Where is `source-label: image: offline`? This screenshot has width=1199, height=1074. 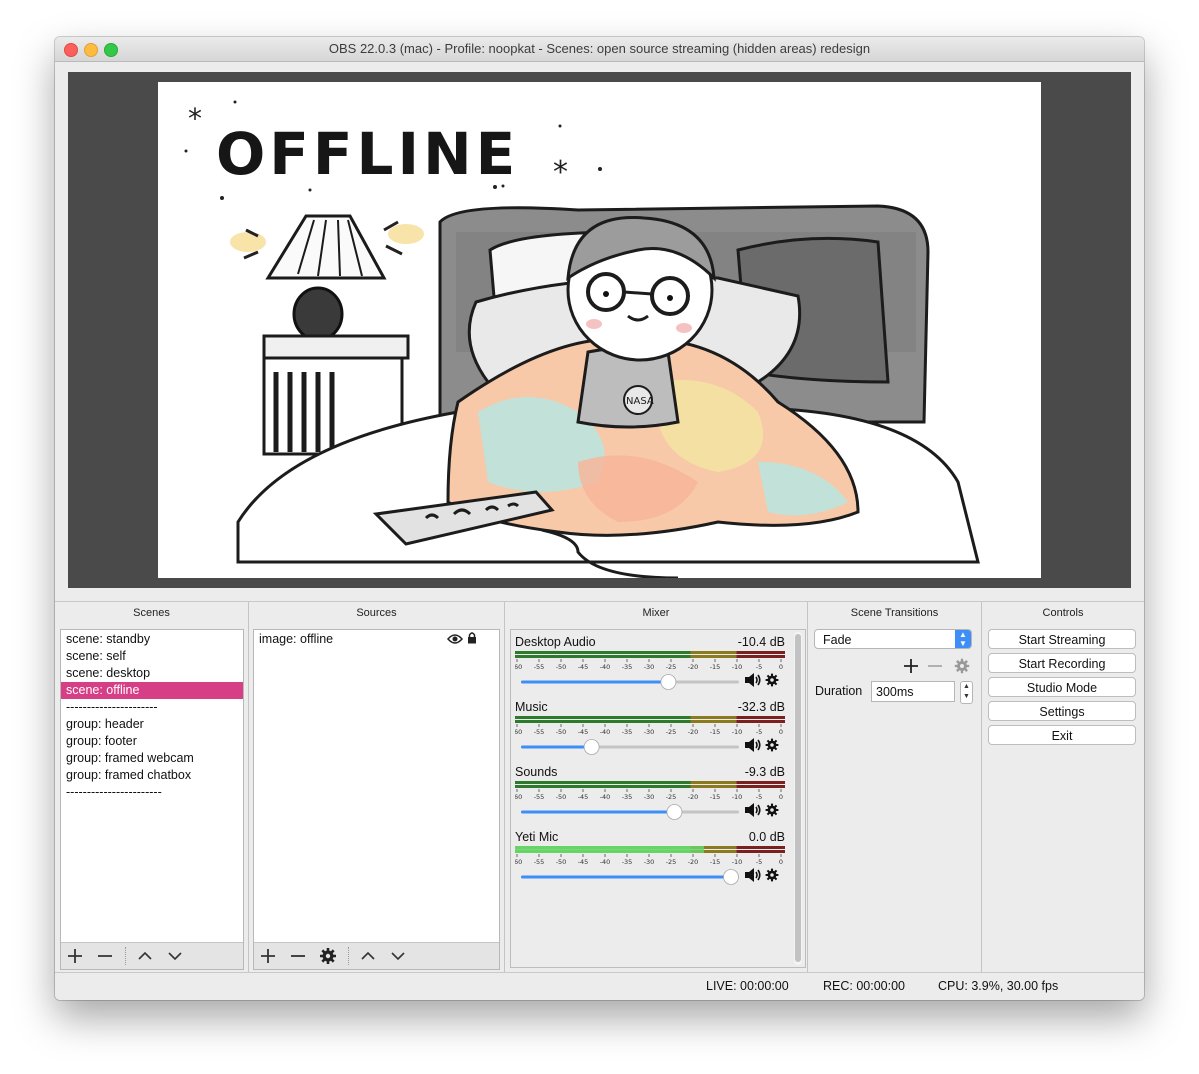 source-label: image: offline is located at coordinates (296, 639).